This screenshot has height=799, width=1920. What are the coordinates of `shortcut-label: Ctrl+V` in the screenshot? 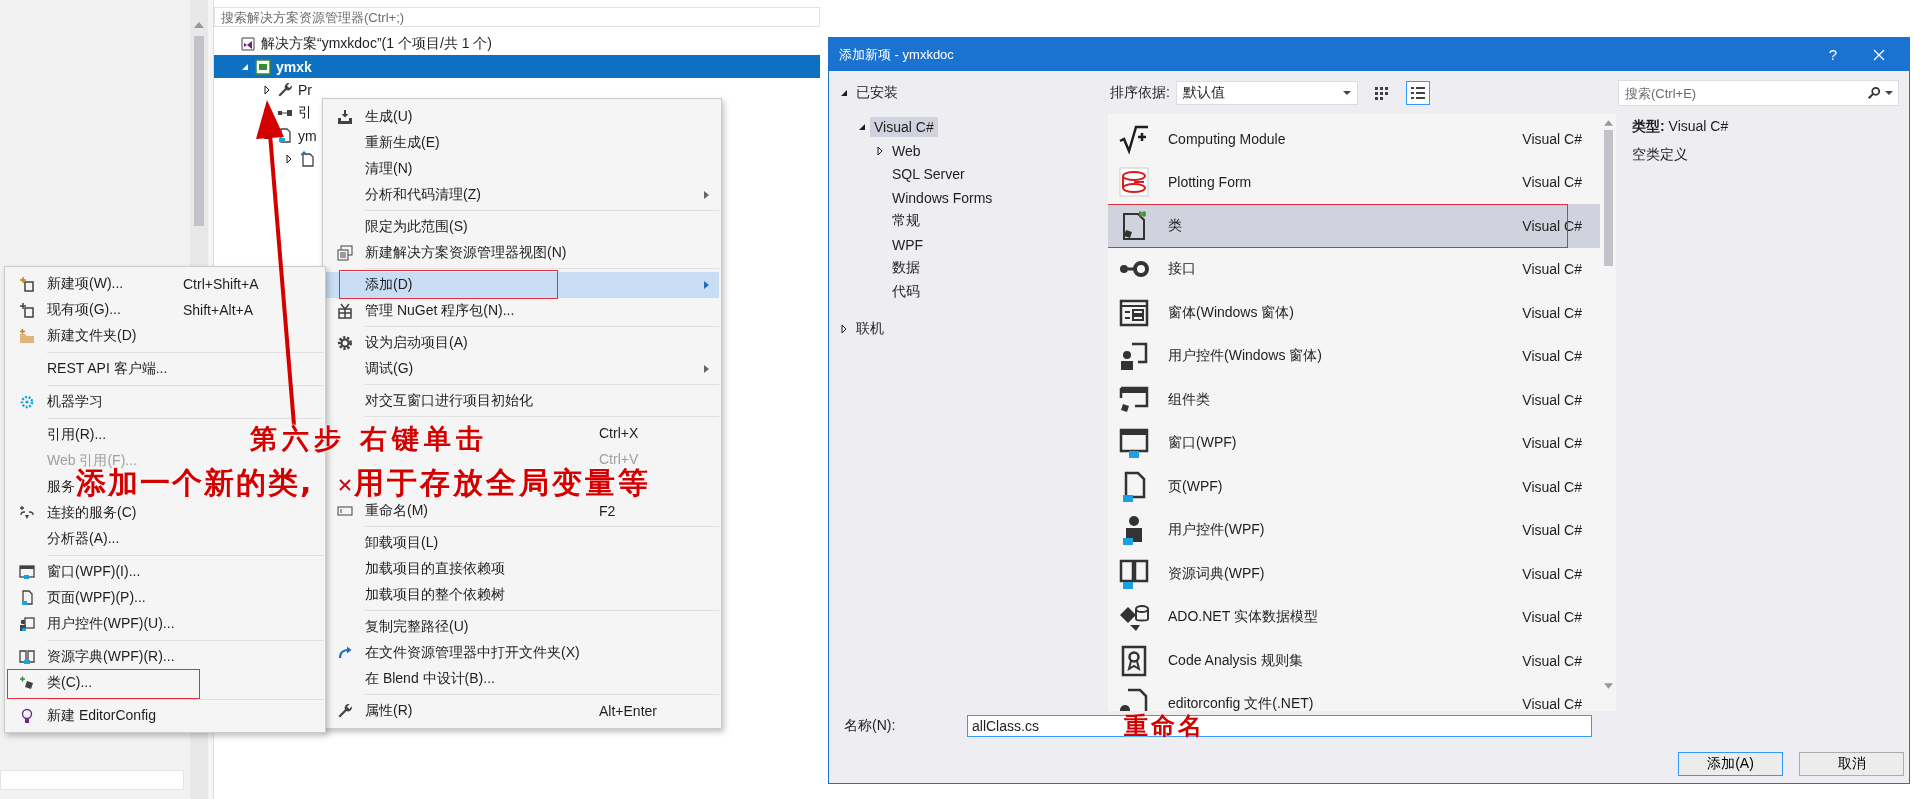 It's located at (619, 459).